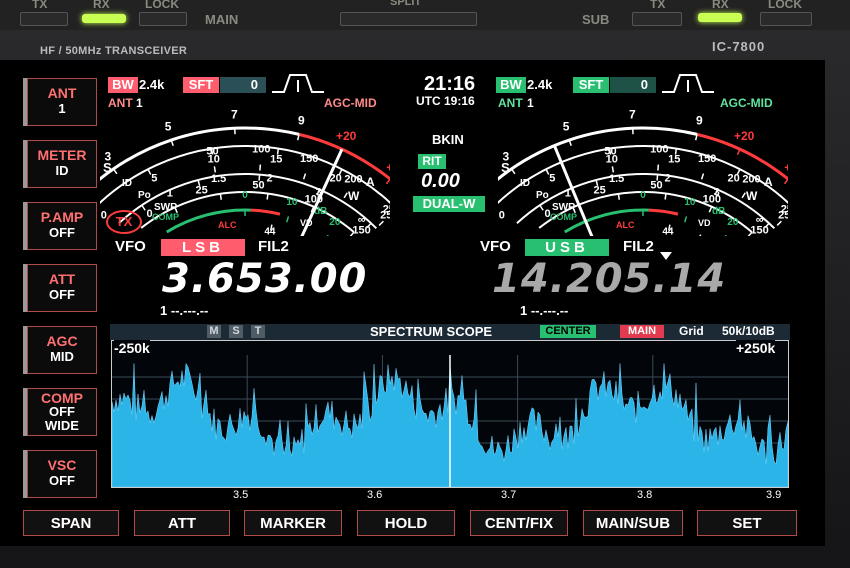  I want to click on att-softkey: ATT OFF, so click(62, 288).